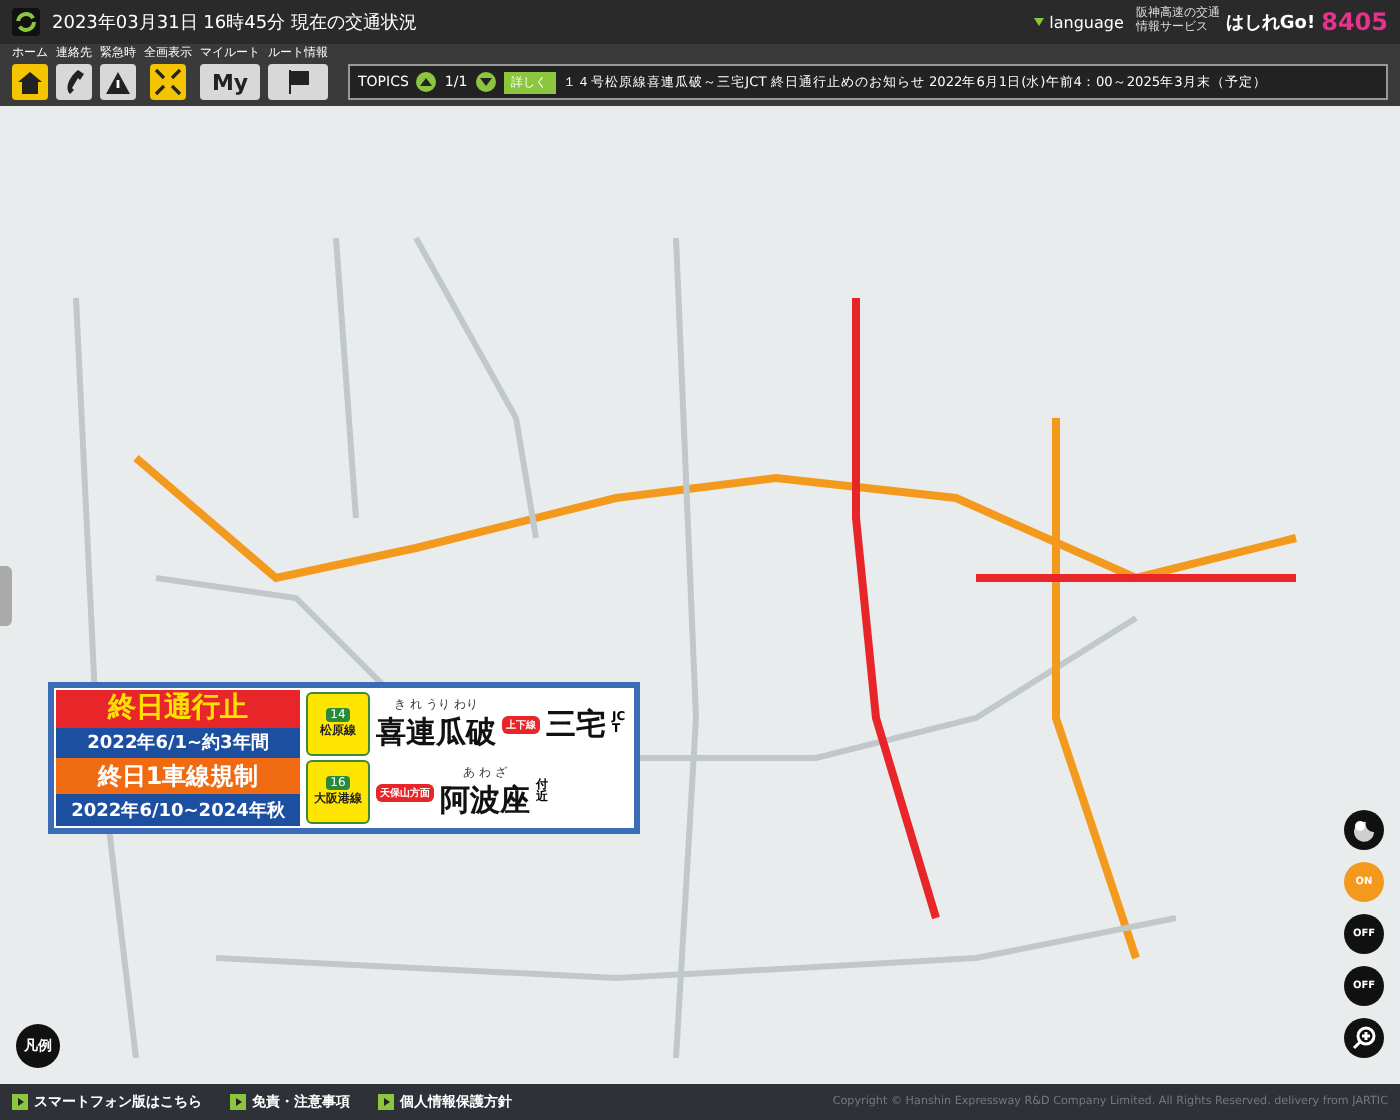 The width and height of the screenshot is (1400, 1120). I want to click on refresh-icon, so click(26, 22).